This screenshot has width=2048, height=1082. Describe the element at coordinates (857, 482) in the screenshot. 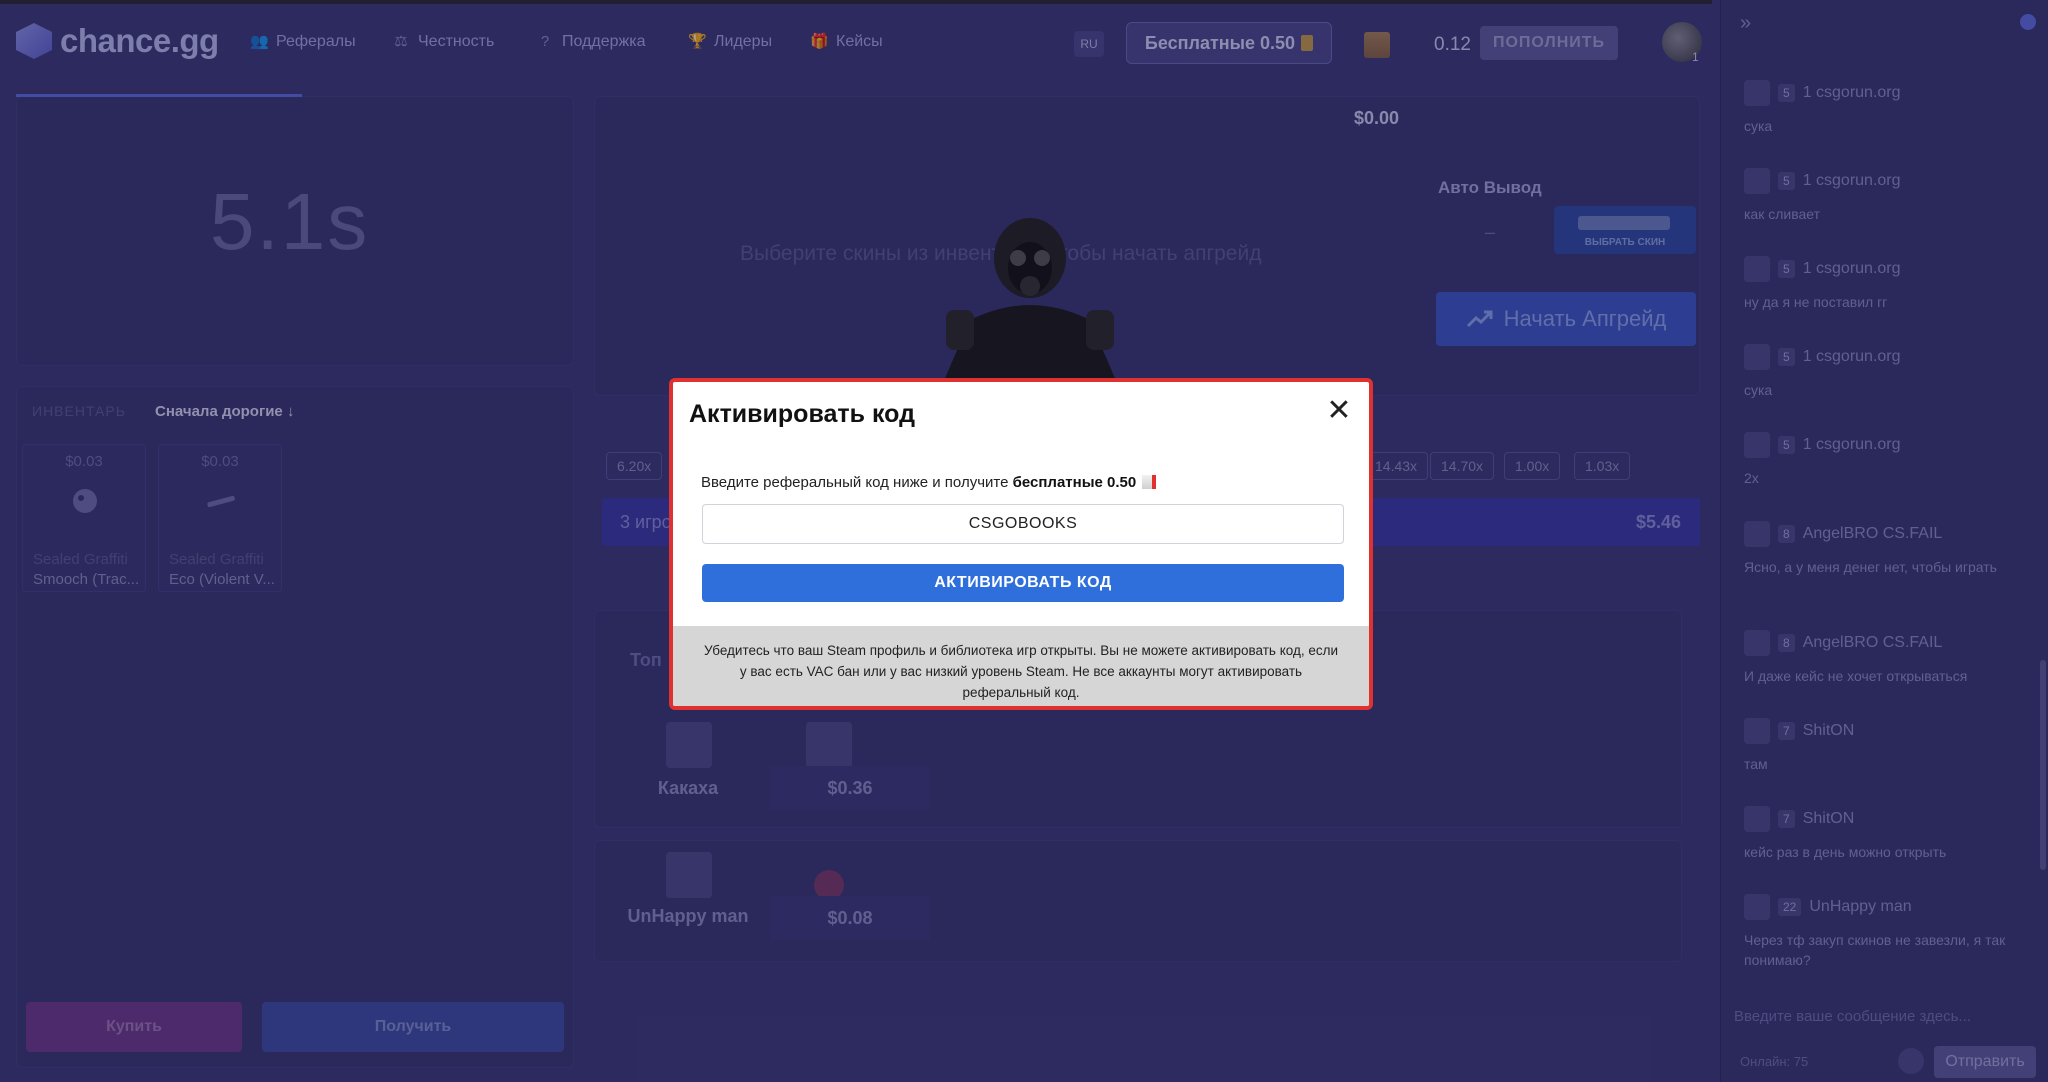

I see `description-text: Введите реферальный код ниже и получите` at that location.